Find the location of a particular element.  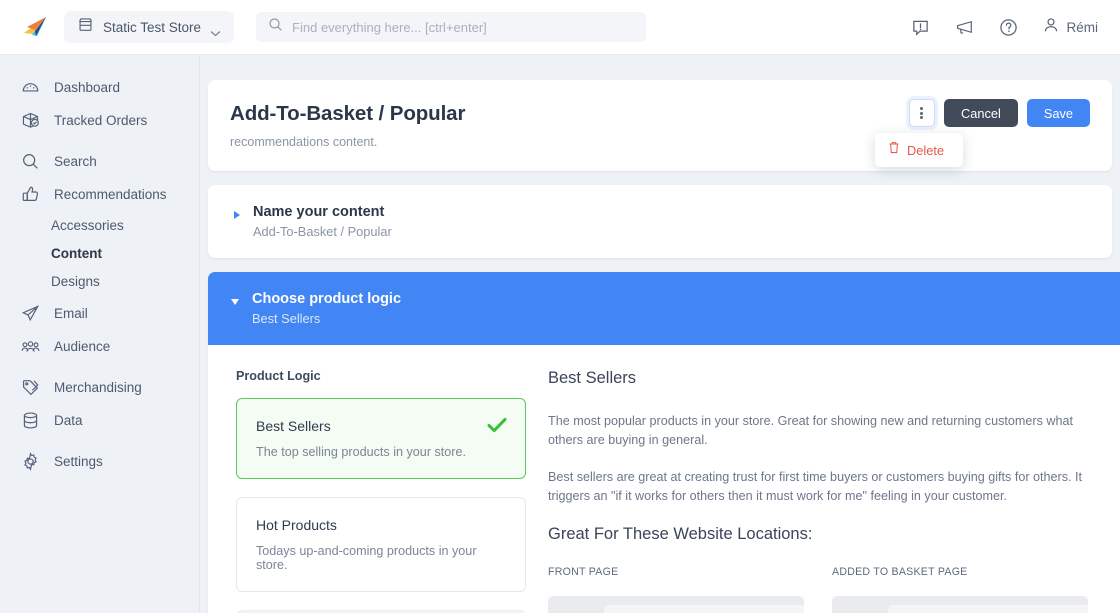

locations-grid: FRONT PAGE ADDED TO BASKET PAGE is located at coordinates (818, 589).